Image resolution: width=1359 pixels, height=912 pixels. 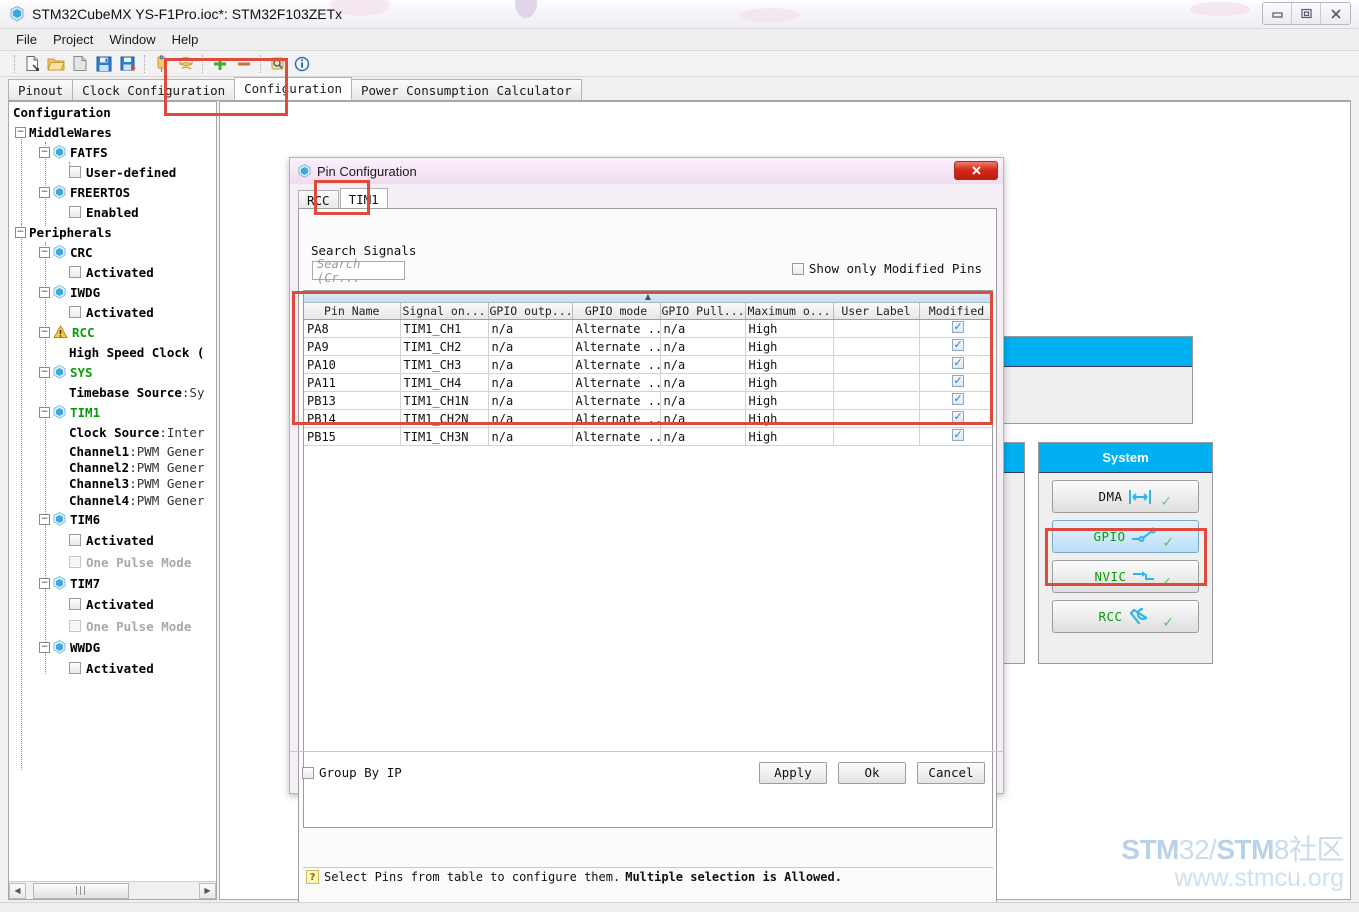 What do you see at coordinates (648, 382) in the screenshot?
I see `table-row: PA11 TIM1_CH4 n/a Alternate ... n/a High` at bounding box center [648, 382].